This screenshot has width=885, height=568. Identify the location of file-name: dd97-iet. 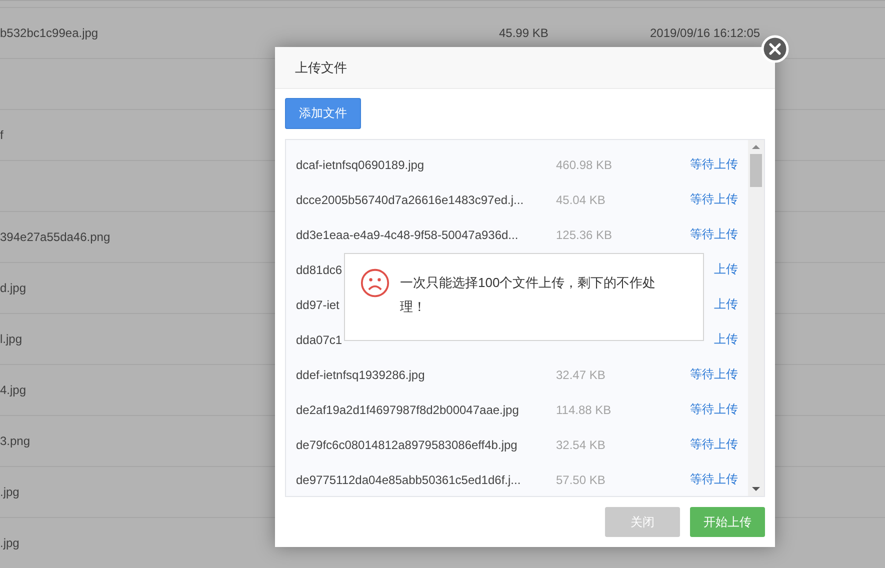
(318, 305).